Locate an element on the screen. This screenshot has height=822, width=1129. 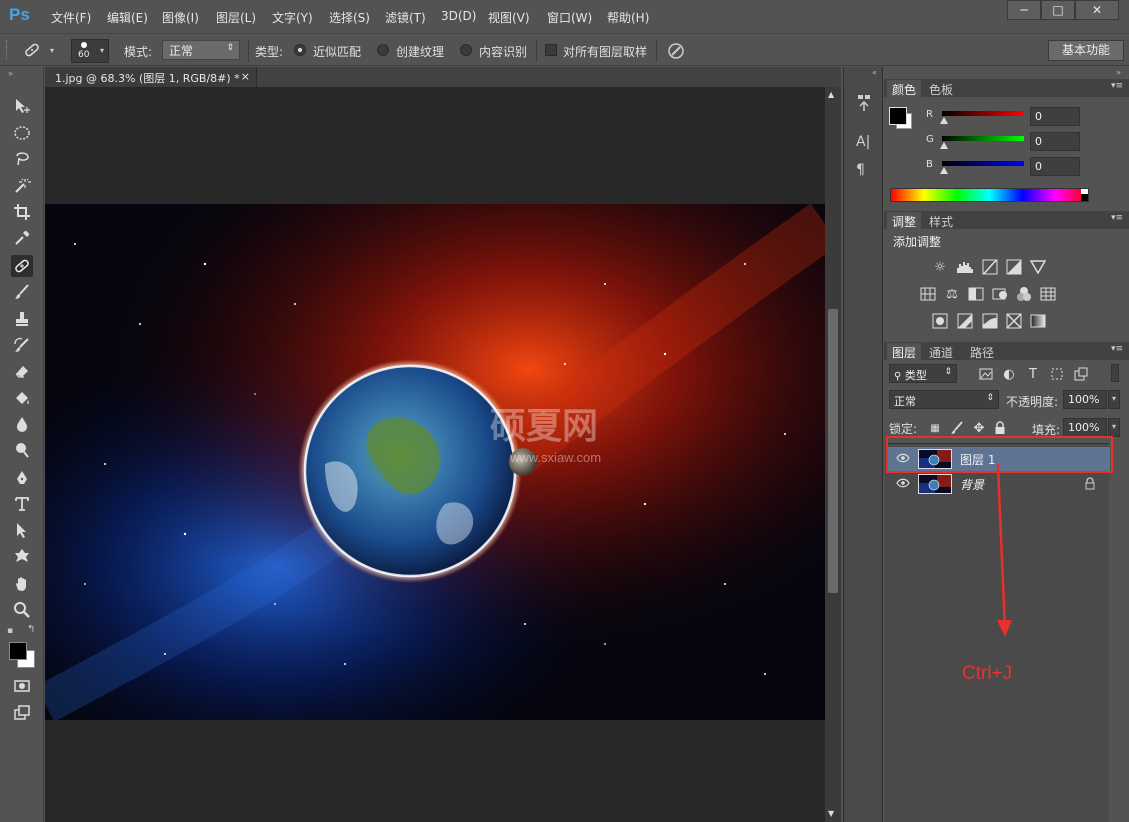
black-swatch is located at coordinates (1084, 197).